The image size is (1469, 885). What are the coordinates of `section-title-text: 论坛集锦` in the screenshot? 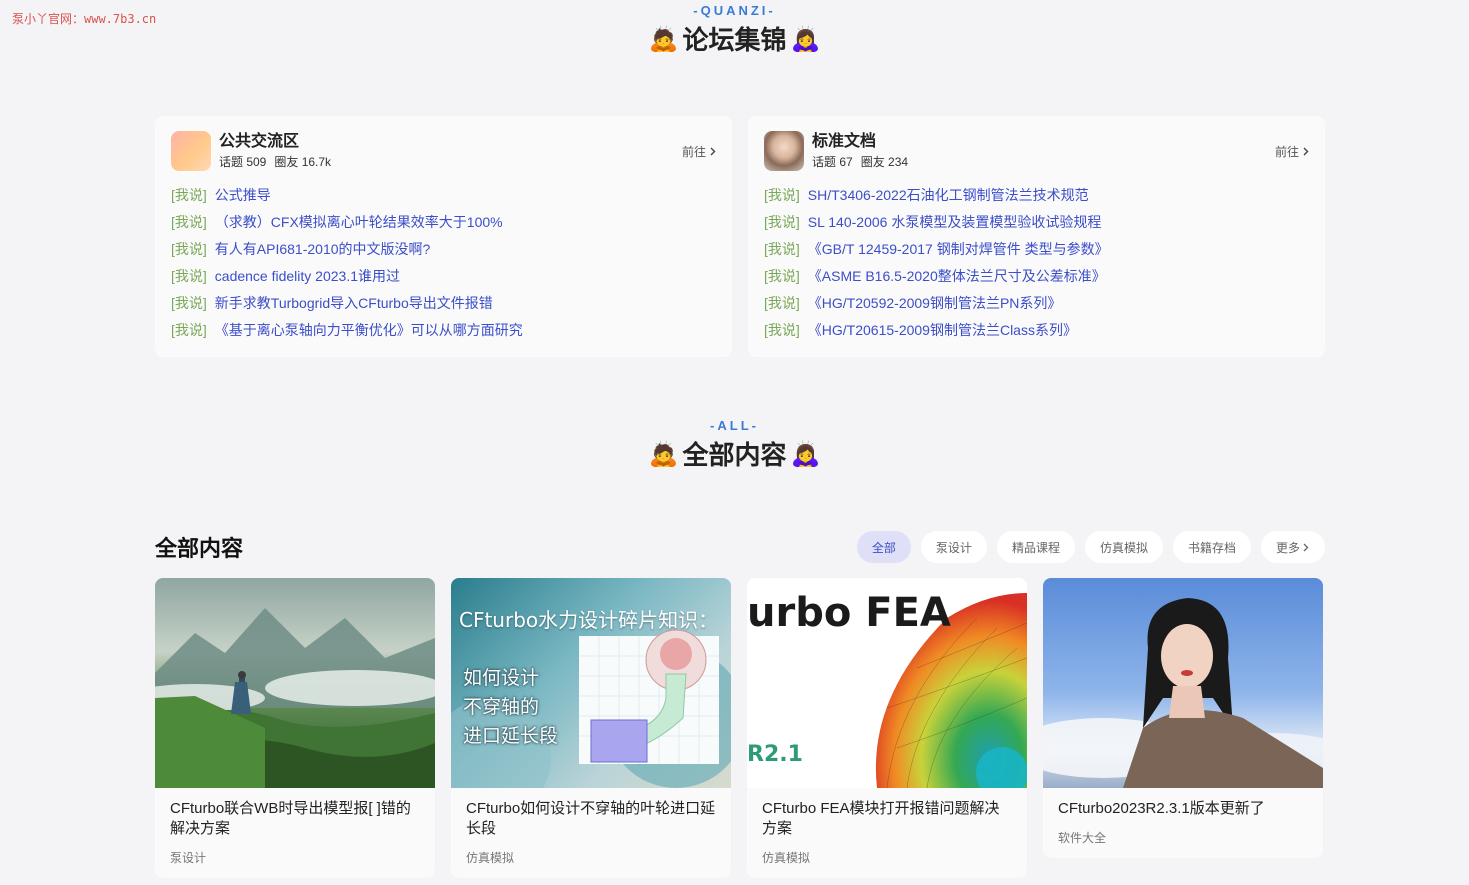 It's located at (734, 40).